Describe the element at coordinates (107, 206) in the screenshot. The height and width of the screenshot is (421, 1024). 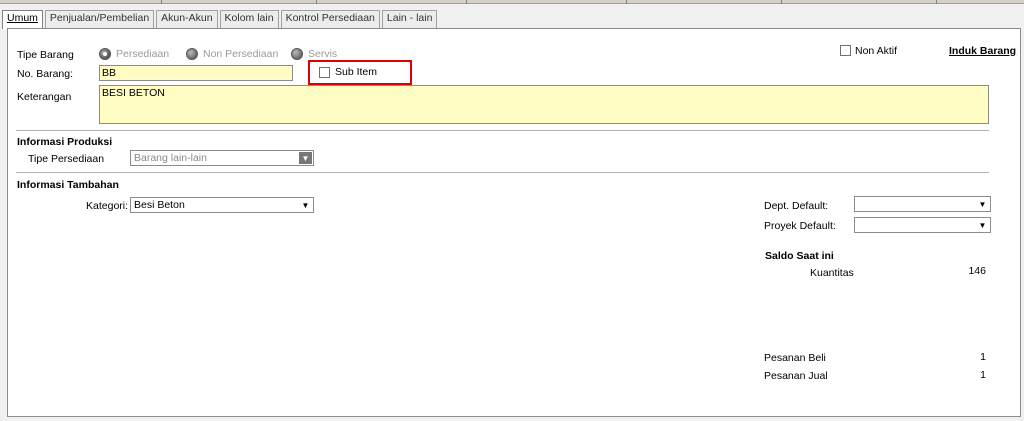
I see `kategori-label: Kategori:` at that location.